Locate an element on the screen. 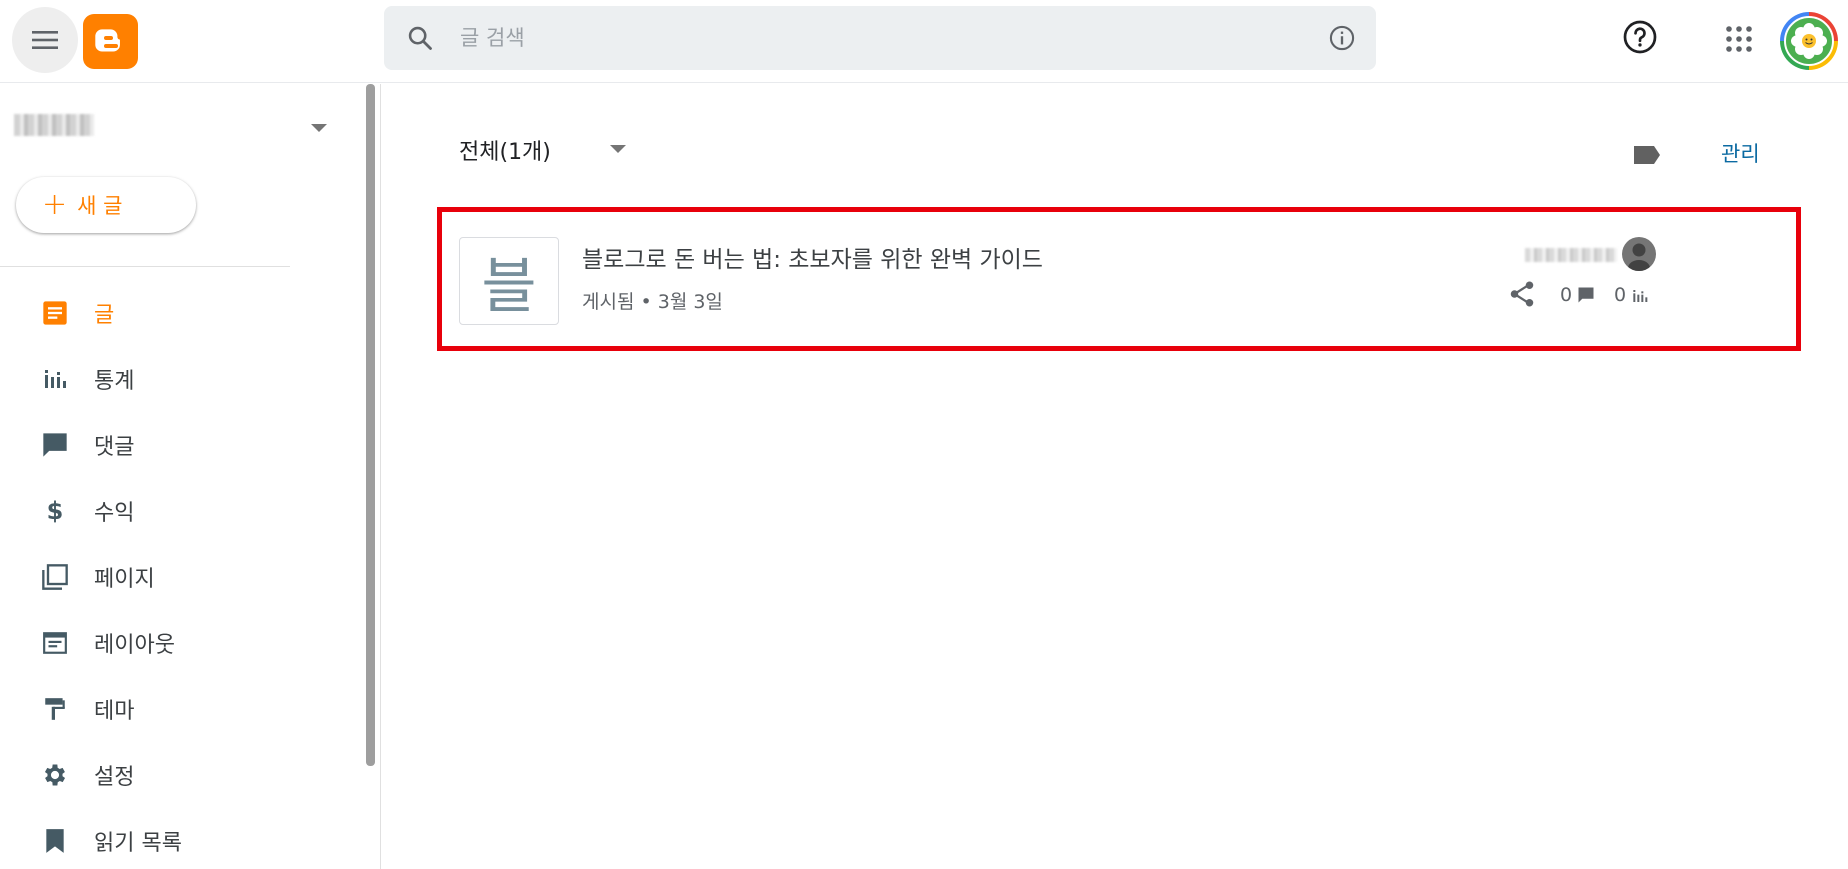 This screenshot has width=1848, height=869. sidebar-item-label: 글 is located at coordinates (104, 315).